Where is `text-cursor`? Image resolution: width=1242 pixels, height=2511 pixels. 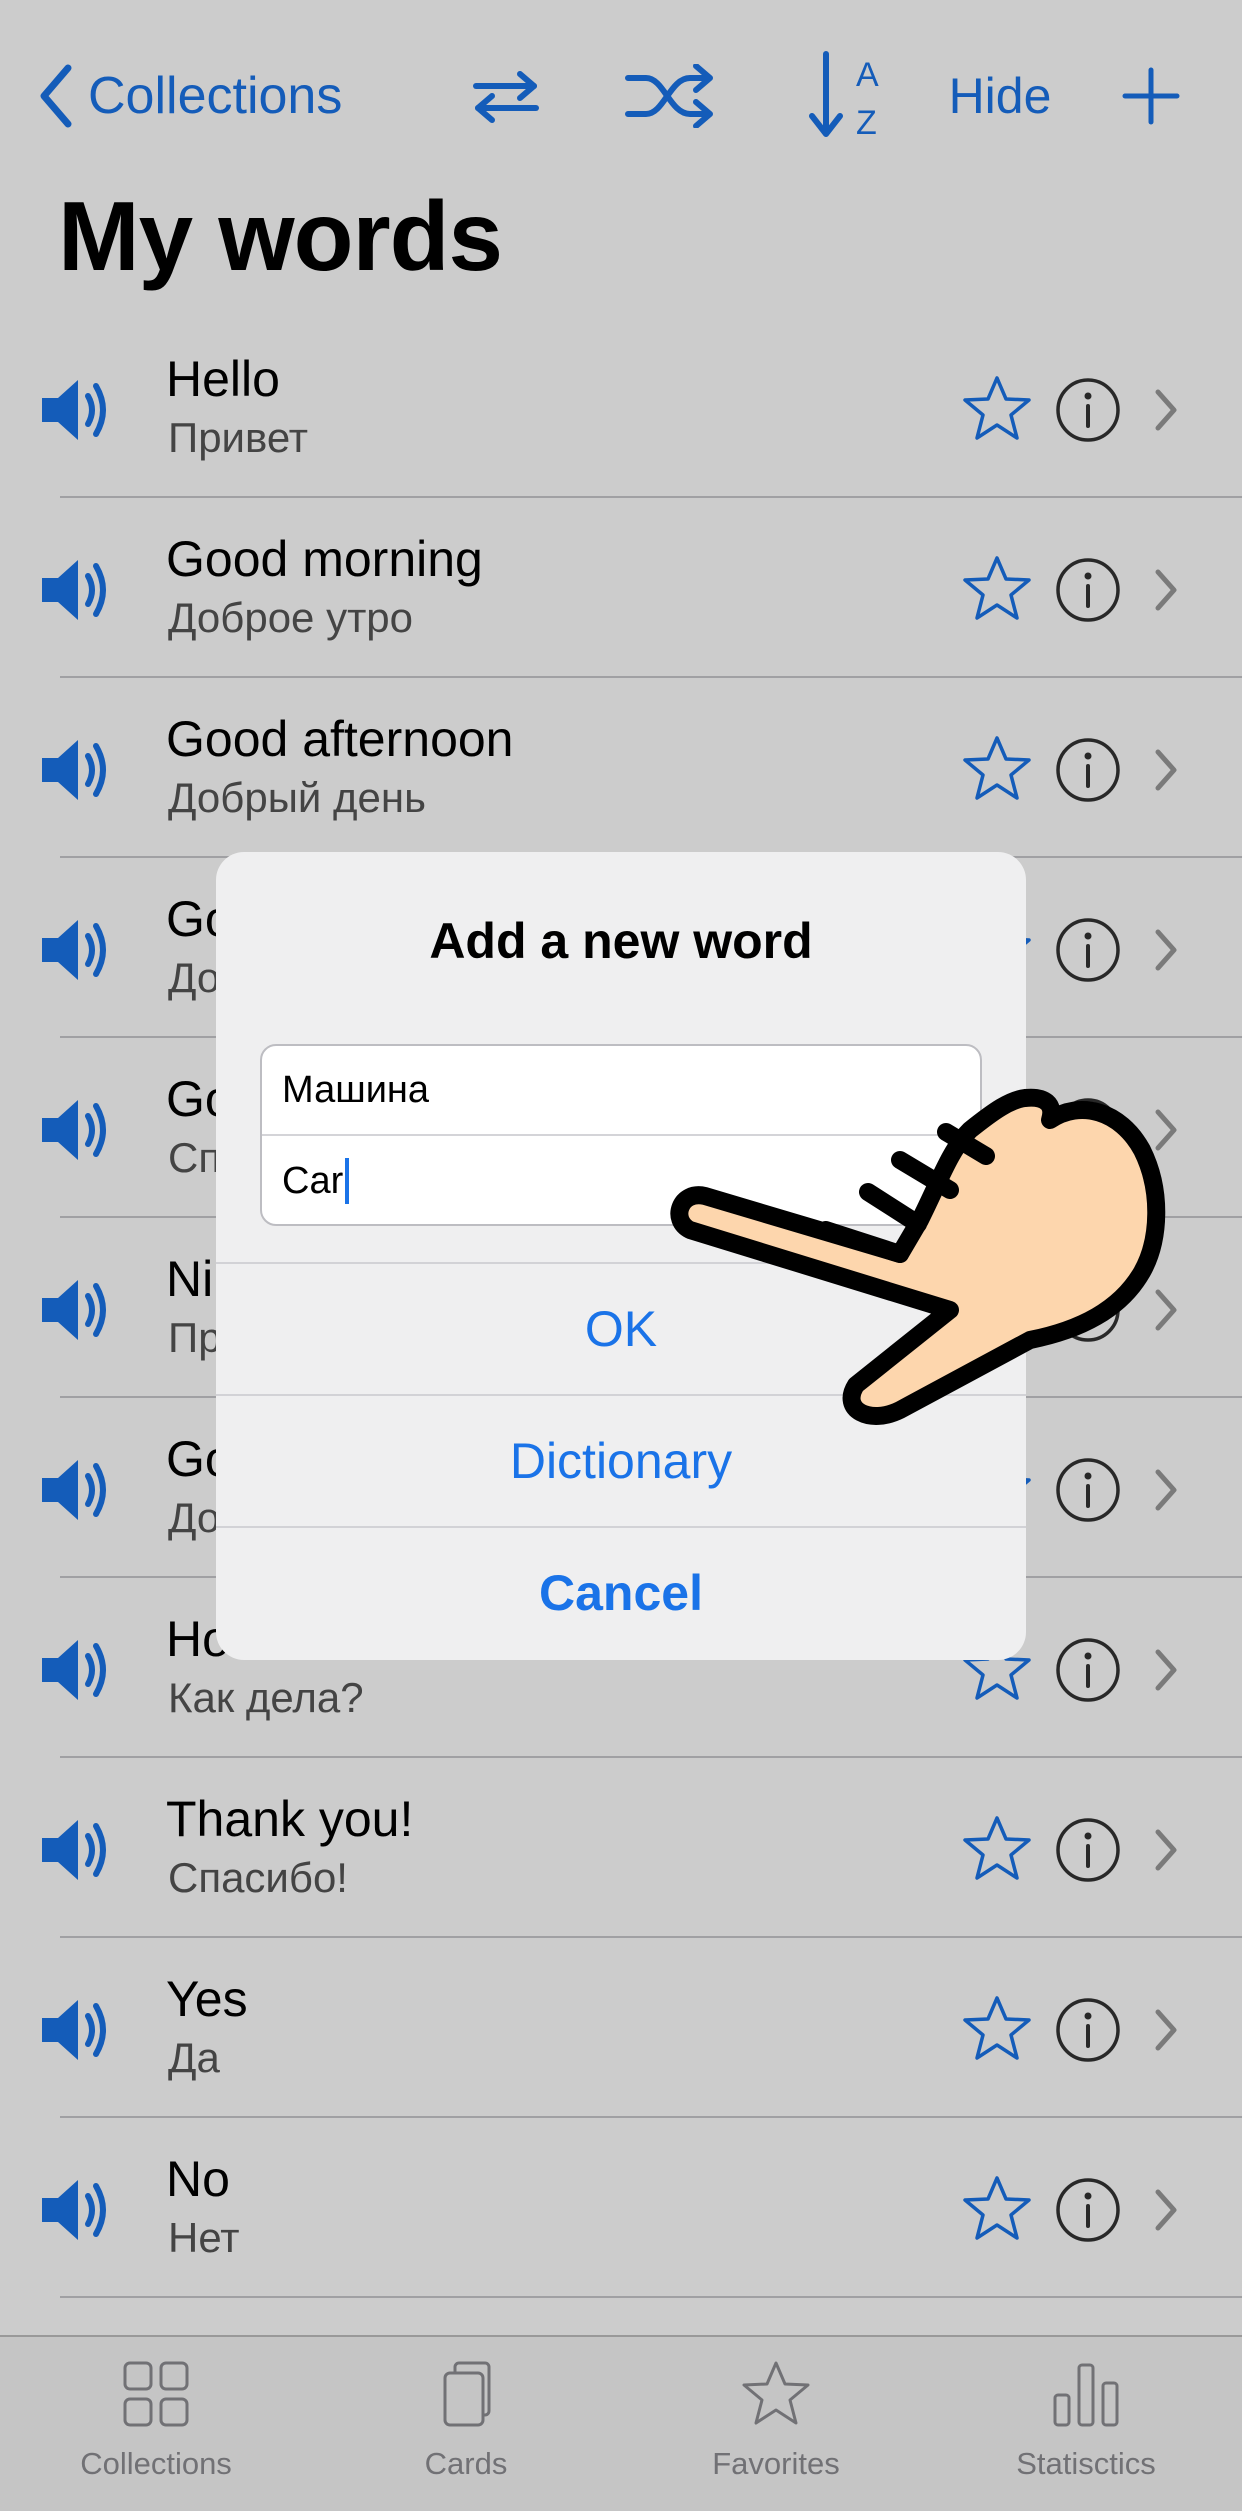 text-cursor is located at coordinates (347, 1181).